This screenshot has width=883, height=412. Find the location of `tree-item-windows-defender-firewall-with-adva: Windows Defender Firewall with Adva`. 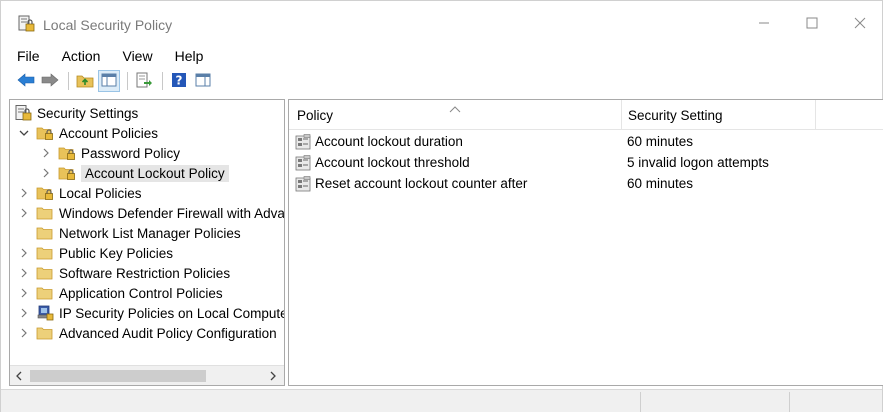

tree-item-windows-defender-firewall-with-adva: Windows Defender Firewall with Adva is located at coordinates (151, 213).